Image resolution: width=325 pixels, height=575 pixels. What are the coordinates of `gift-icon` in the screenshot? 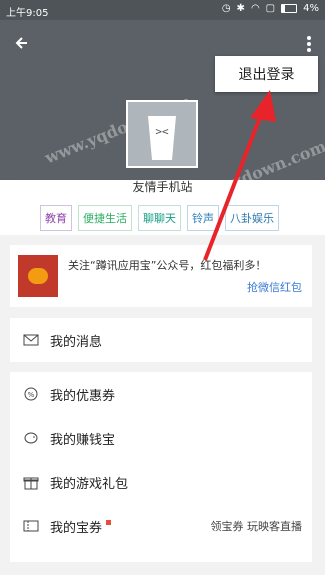 It's located at (31, 482).